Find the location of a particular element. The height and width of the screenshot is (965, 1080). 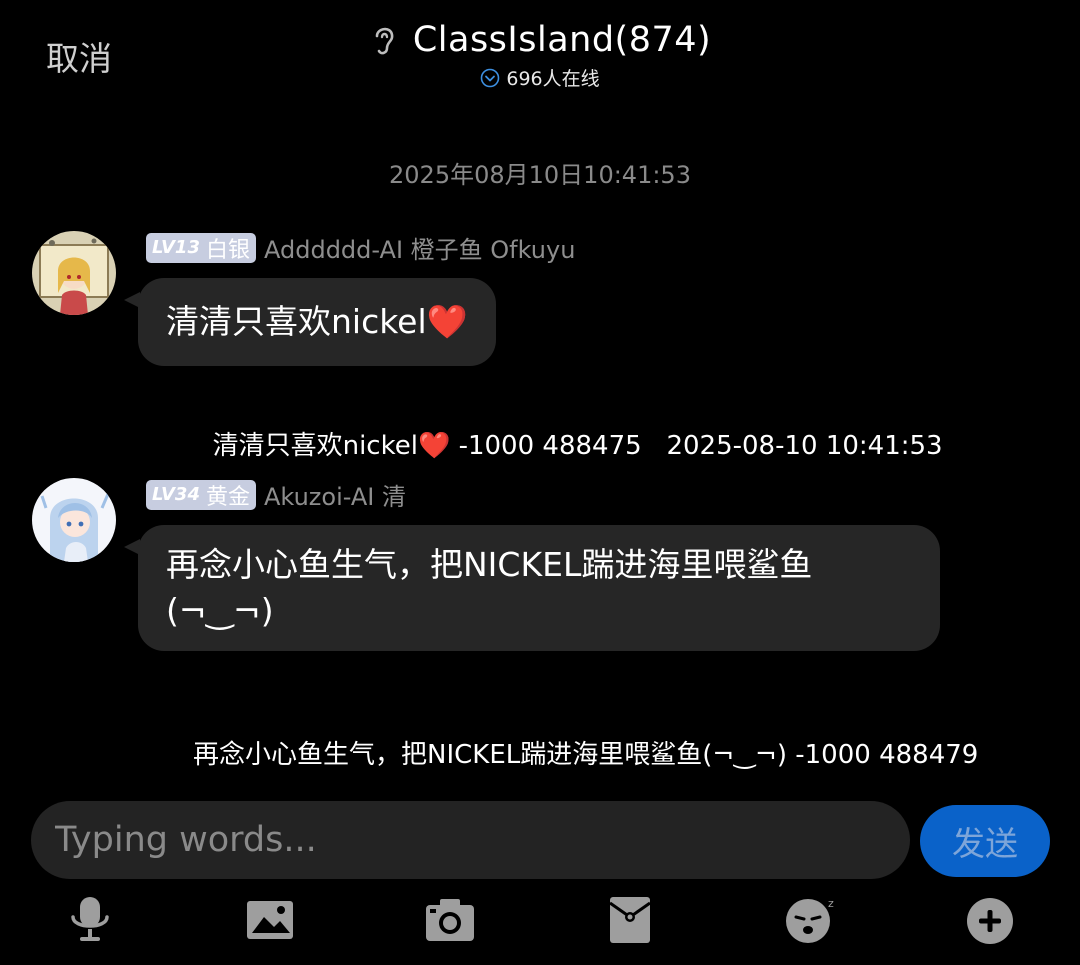

message-text-line: (¬‿¬) is located at coordinates (220, 610).